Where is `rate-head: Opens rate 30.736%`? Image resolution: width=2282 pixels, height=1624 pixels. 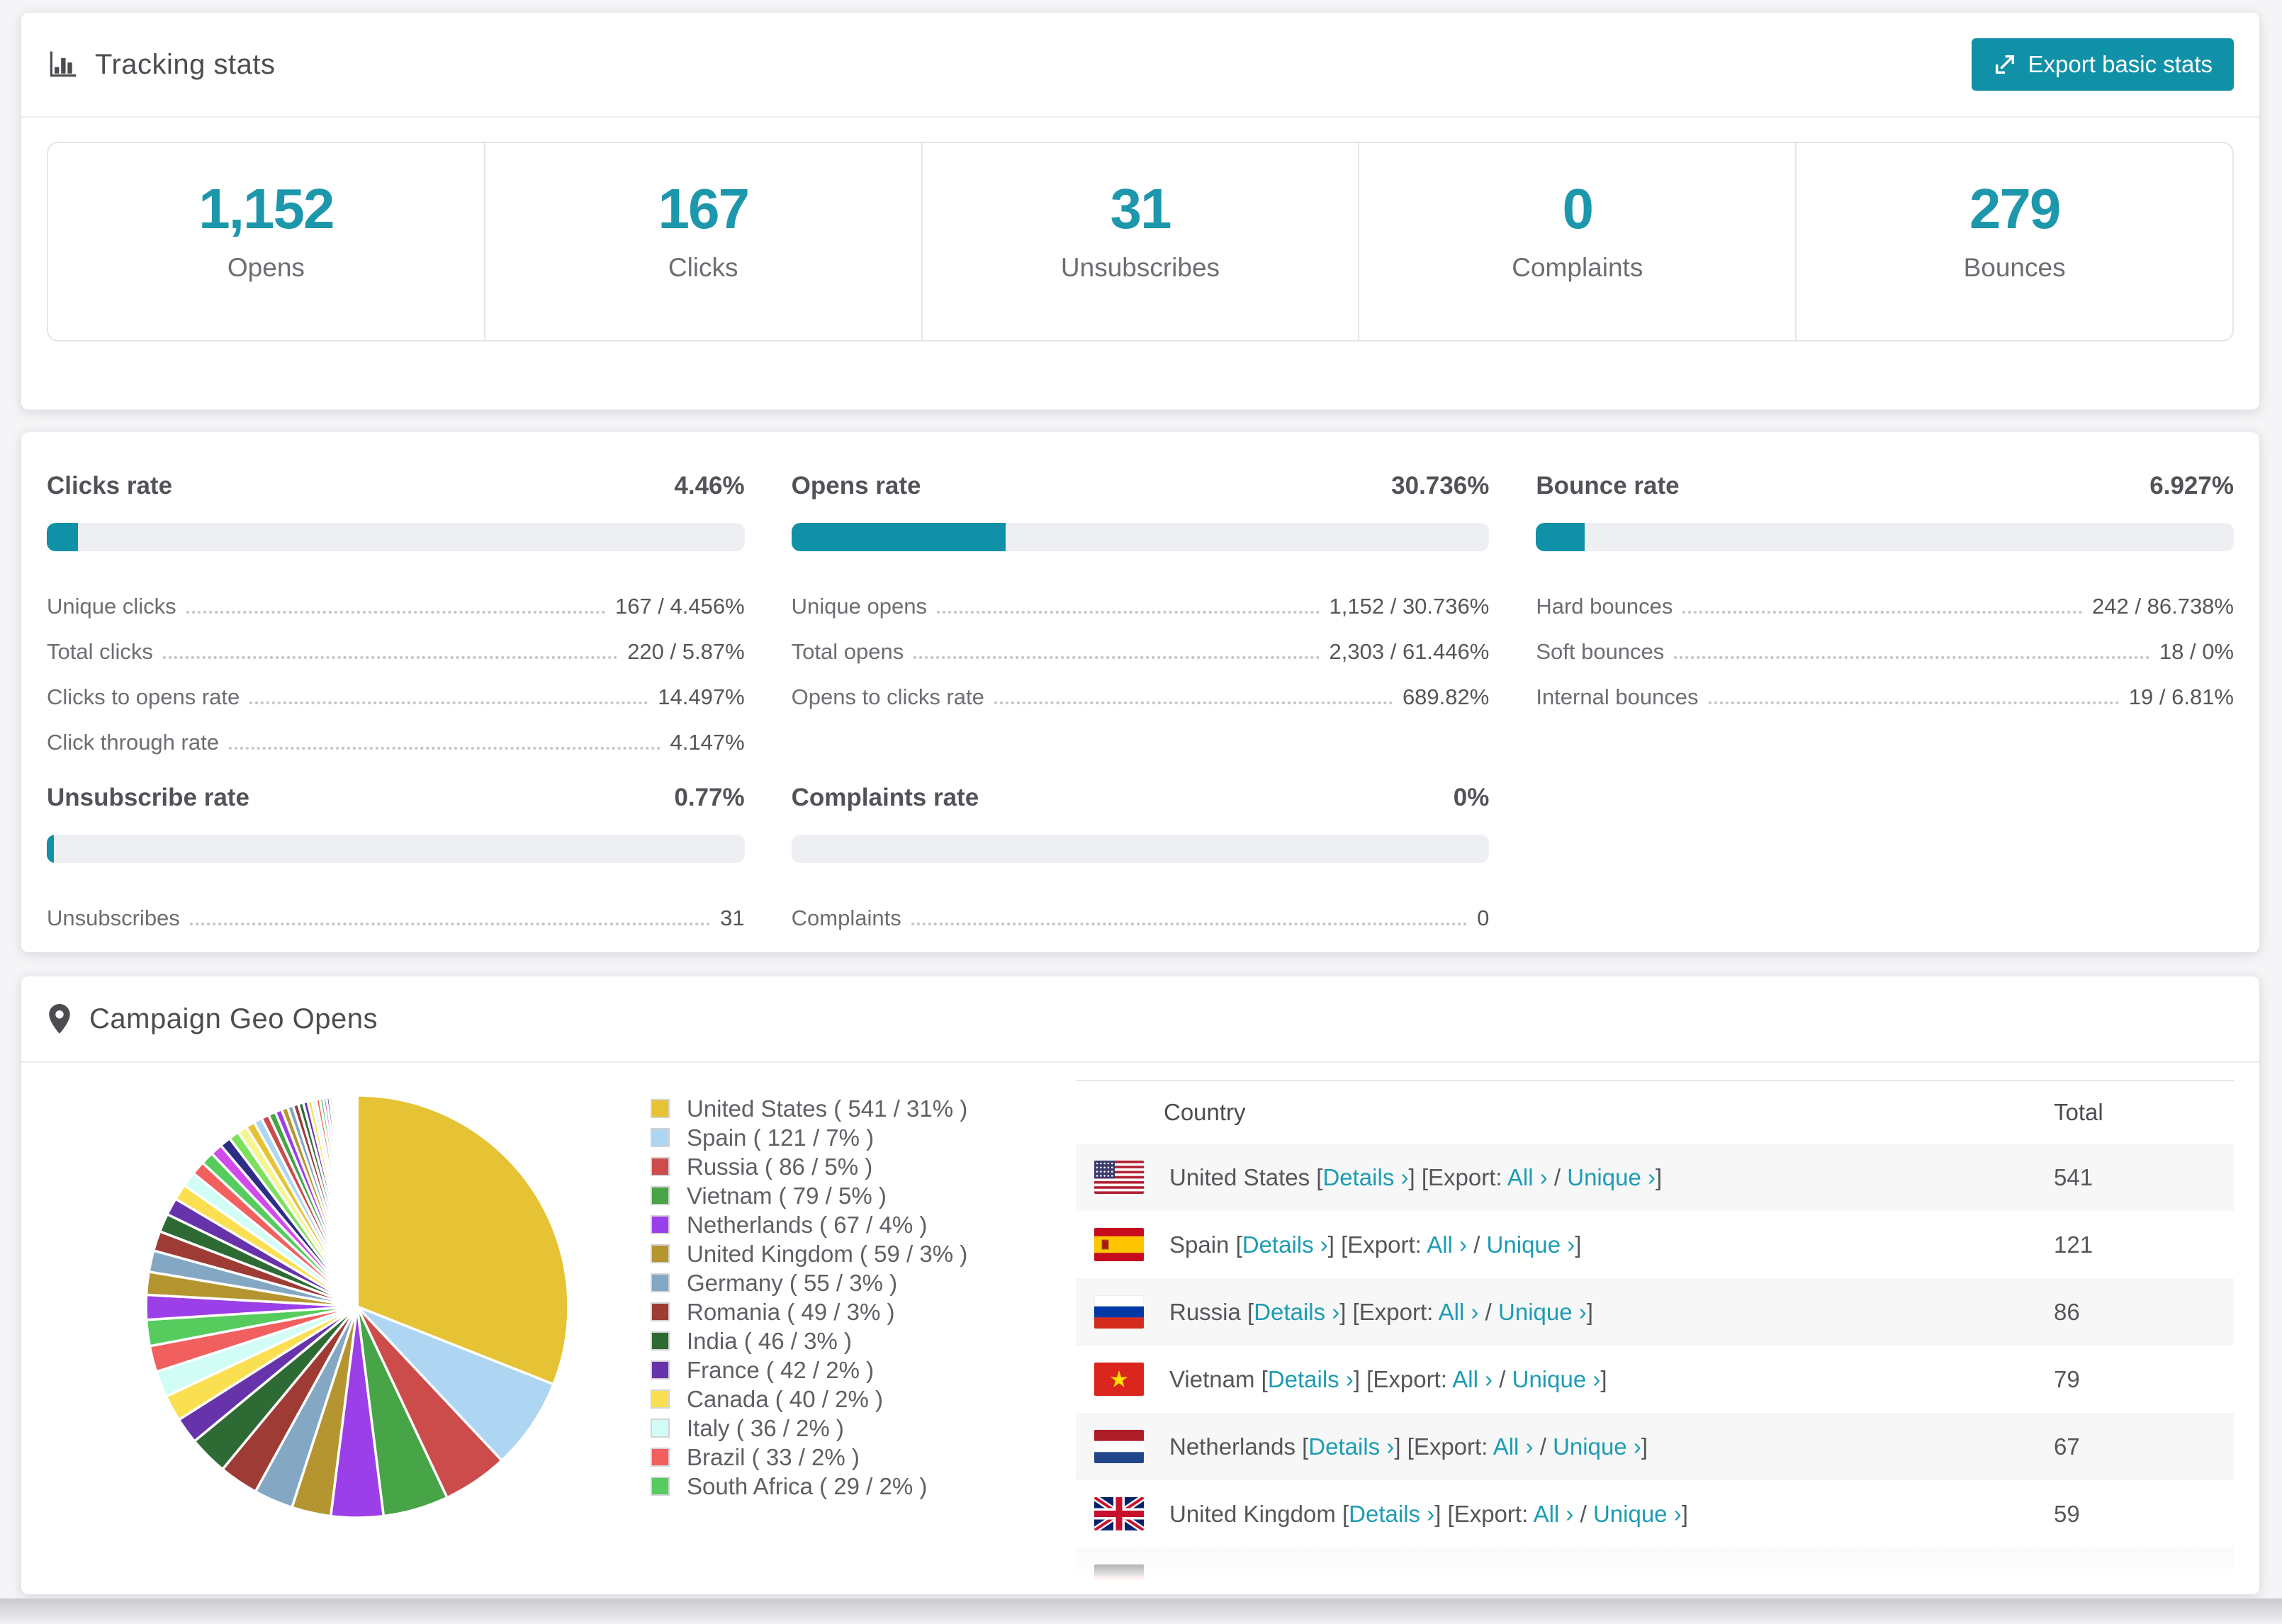 rate-head: Opens rate 30.736% is located at coordinates (1141, 486).